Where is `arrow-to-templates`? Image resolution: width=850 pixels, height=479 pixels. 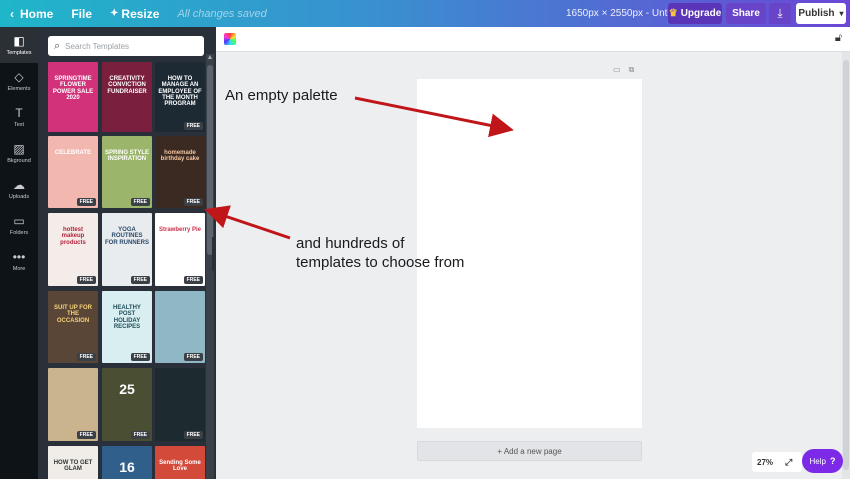 arrow-to-templates is located at coordinates (247, 222).